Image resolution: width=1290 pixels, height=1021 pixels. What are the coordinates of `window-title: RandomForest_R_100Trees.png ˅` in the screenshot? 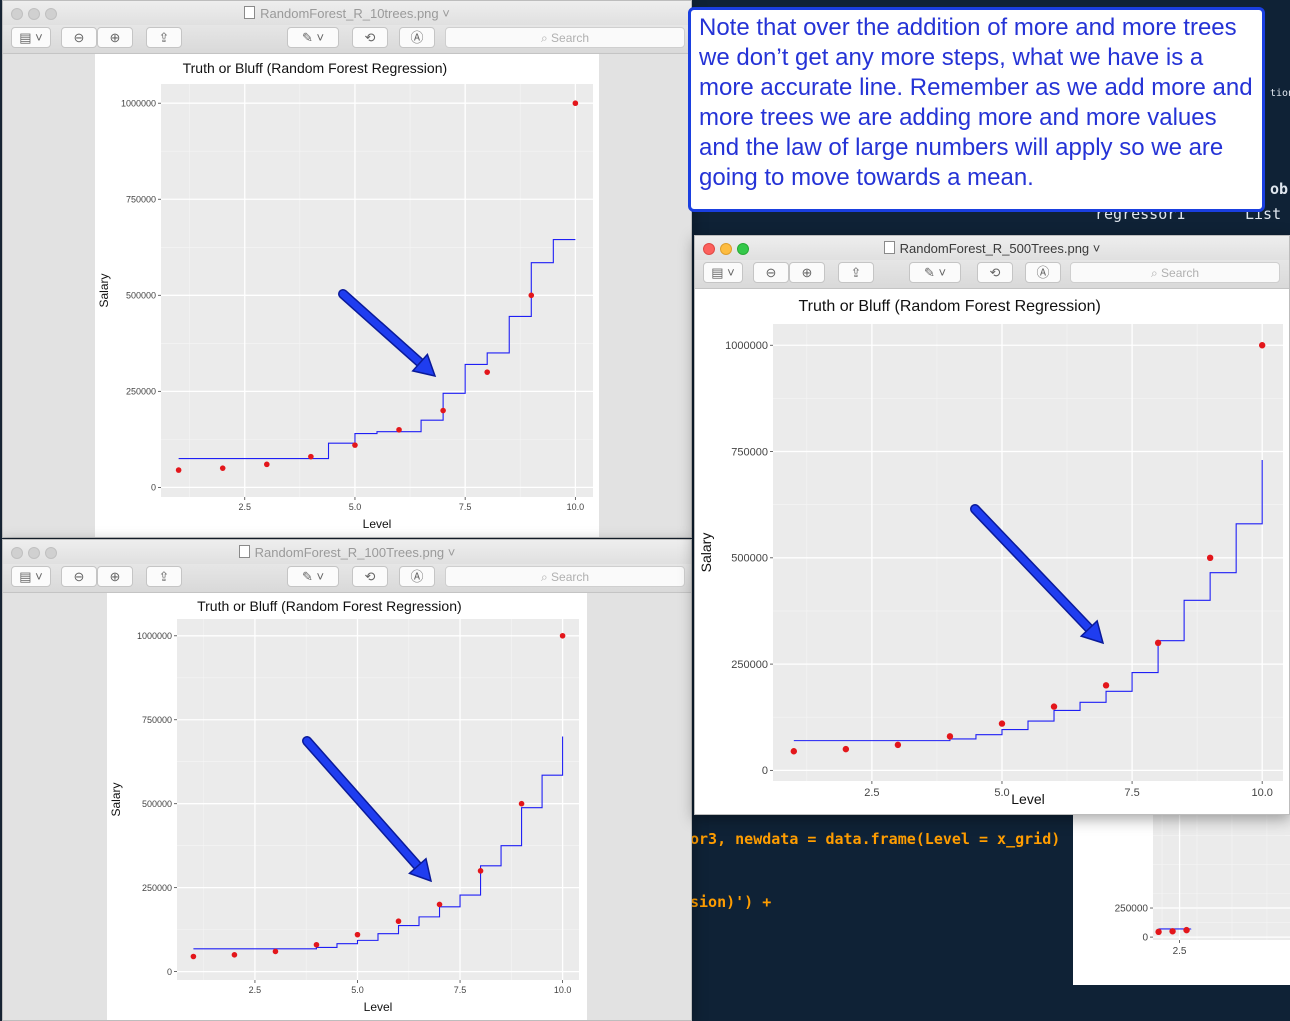 It's located at (347, 552).